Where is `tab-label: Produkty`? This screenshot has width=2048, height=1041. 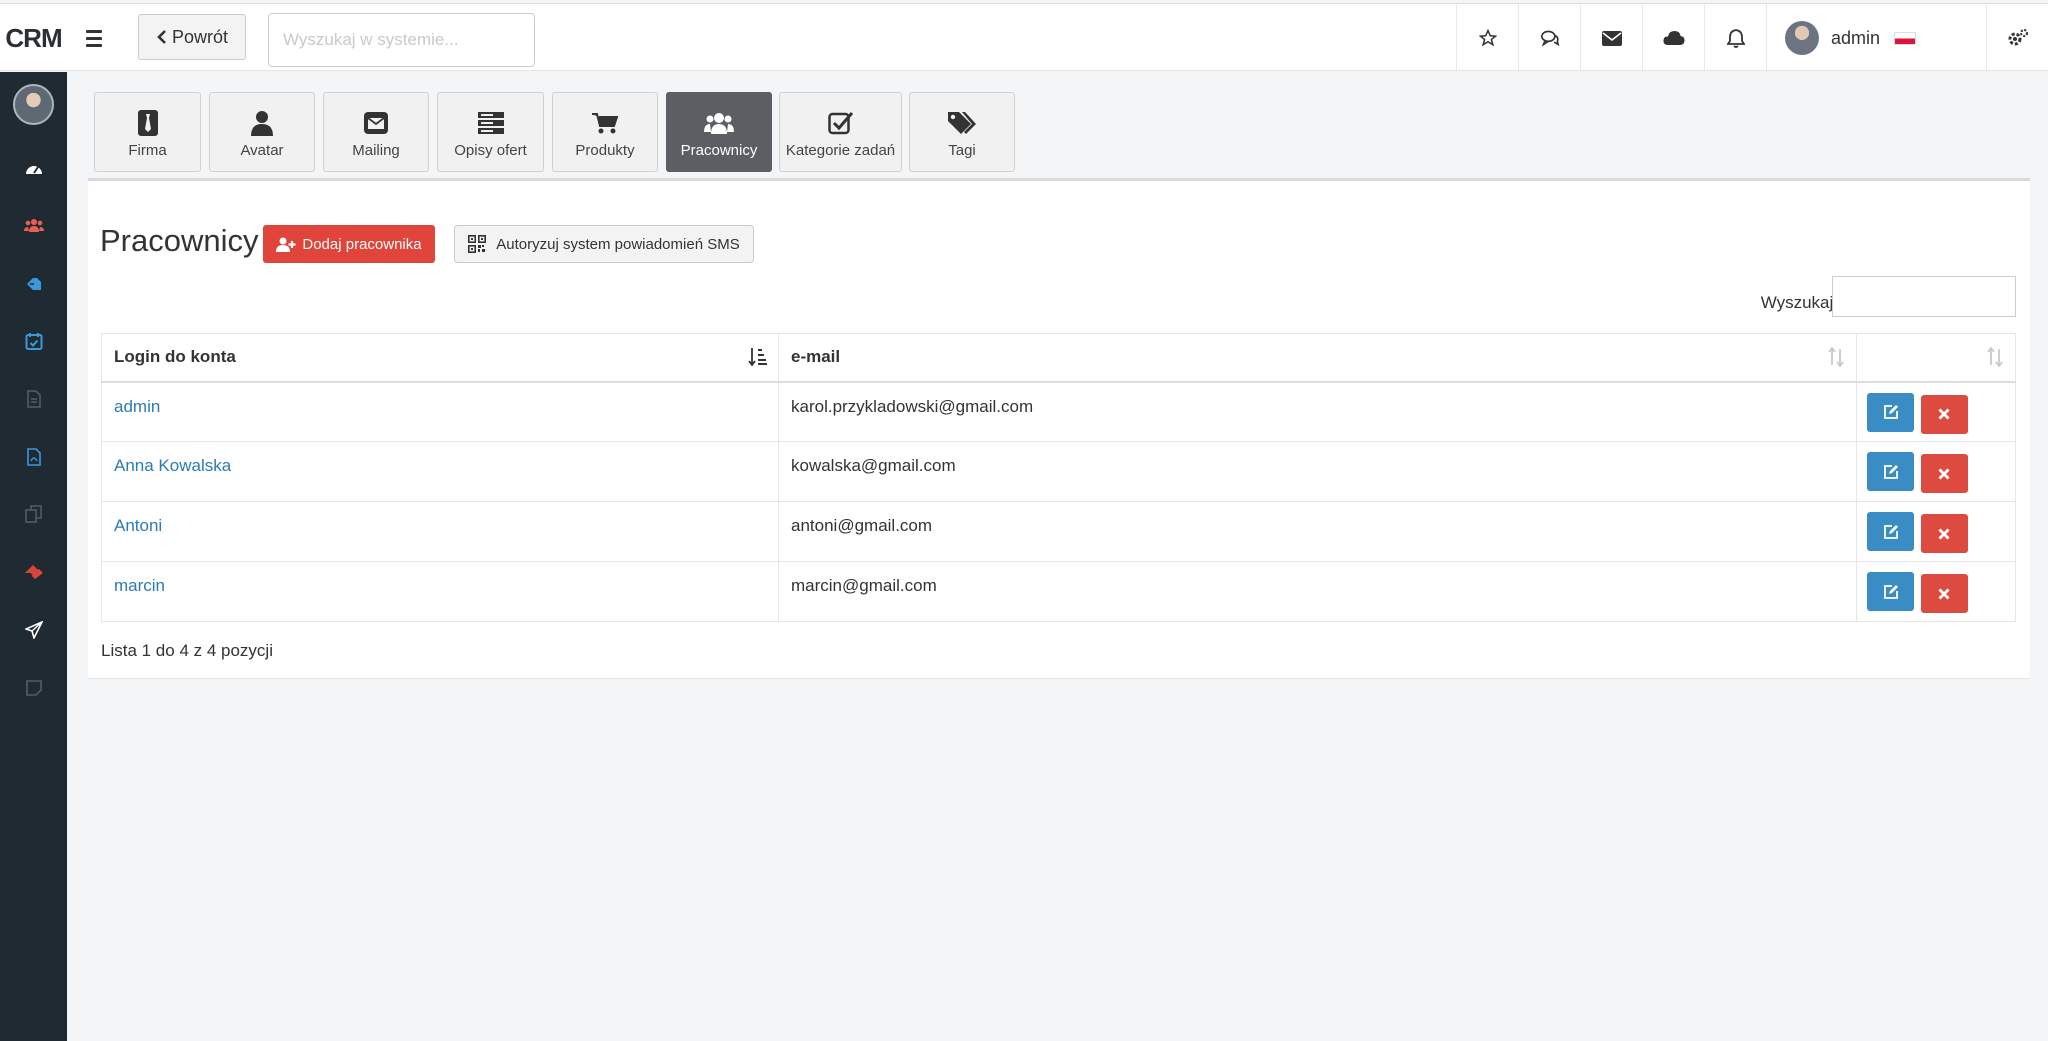 tab-label: Produkty is located at coordinates (605, 150).